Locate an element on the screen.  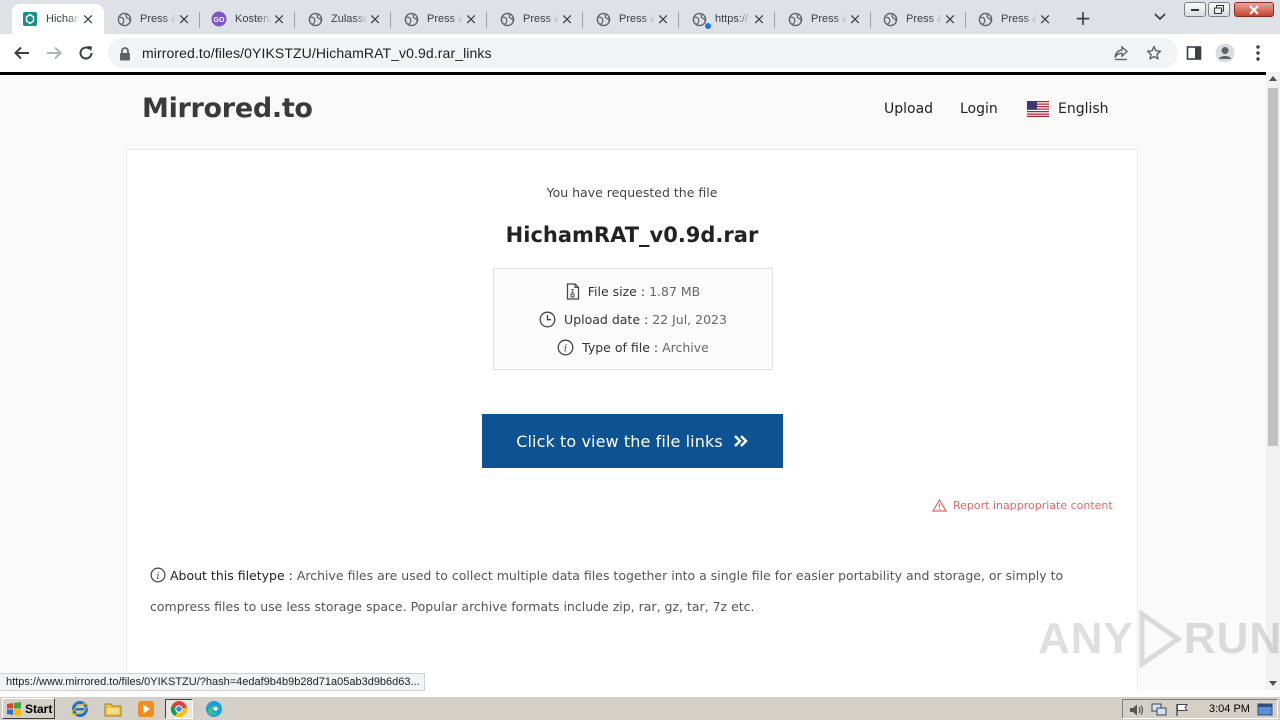
svg-text: GO is located at coordinates (219, 20).